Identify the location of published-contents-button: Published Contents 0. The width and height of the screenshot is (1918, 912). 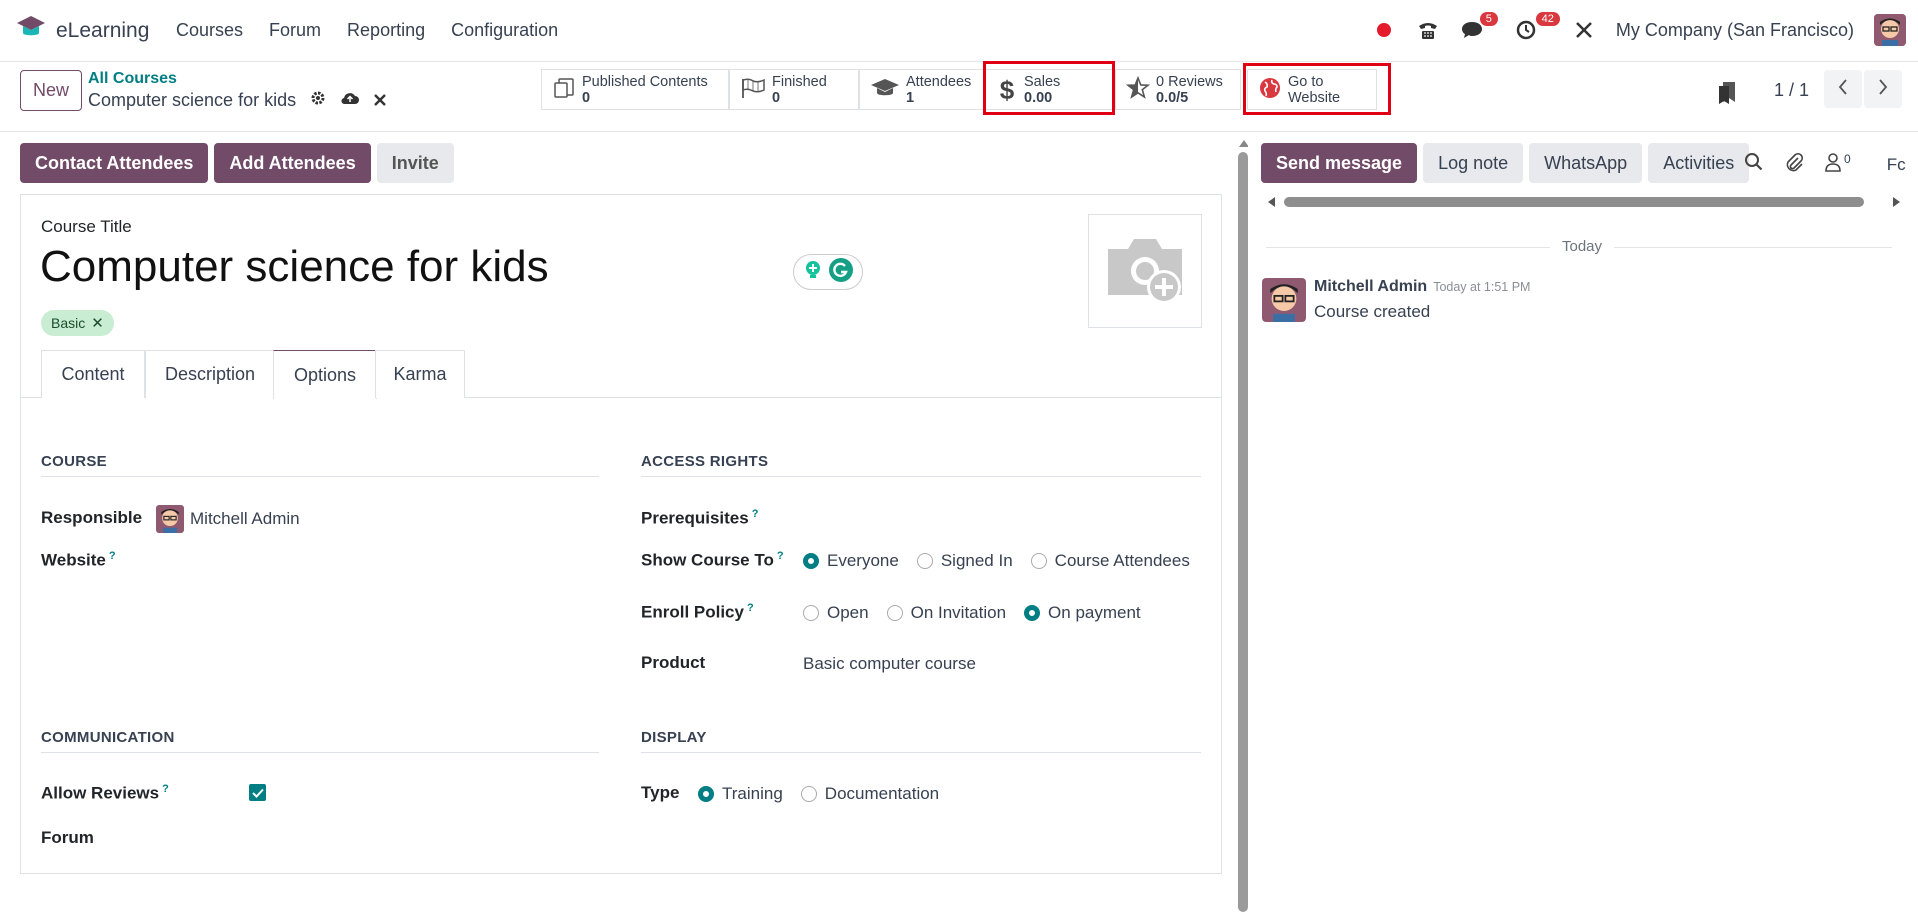
(635, 89).